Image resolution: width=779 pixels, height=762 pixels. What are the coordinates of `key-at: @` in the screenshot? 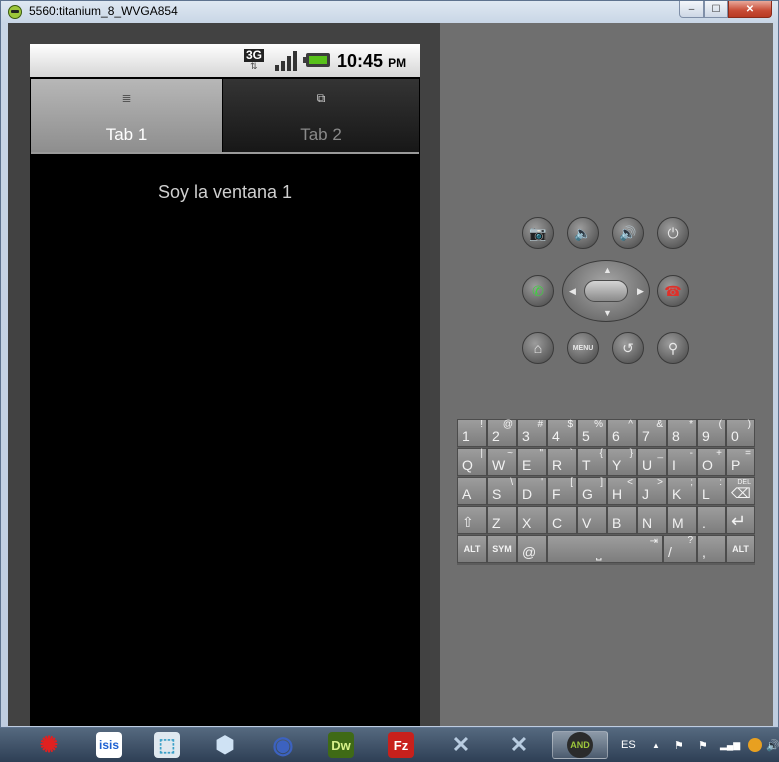 It's located at (532, 549).